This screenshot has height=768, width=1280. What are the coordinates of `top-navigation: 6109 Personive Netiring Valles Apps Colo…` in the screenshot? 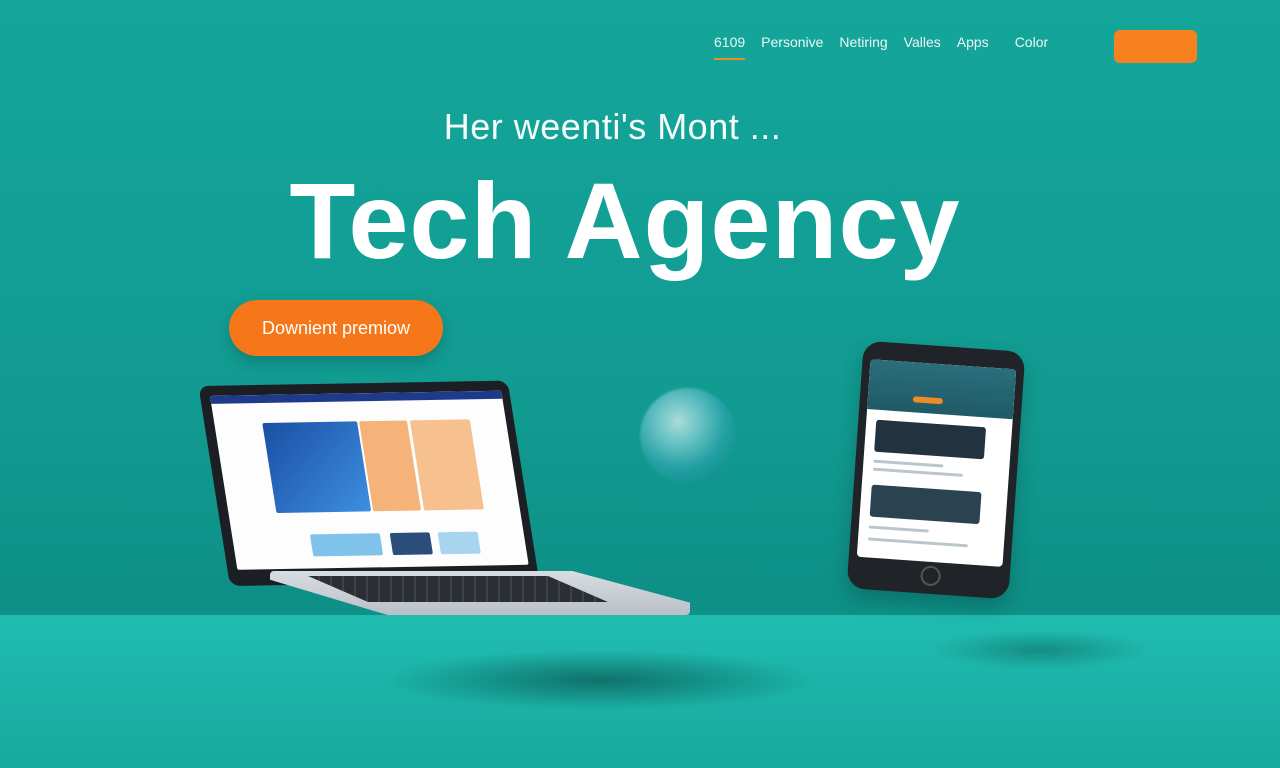 It's located at (889, 47).